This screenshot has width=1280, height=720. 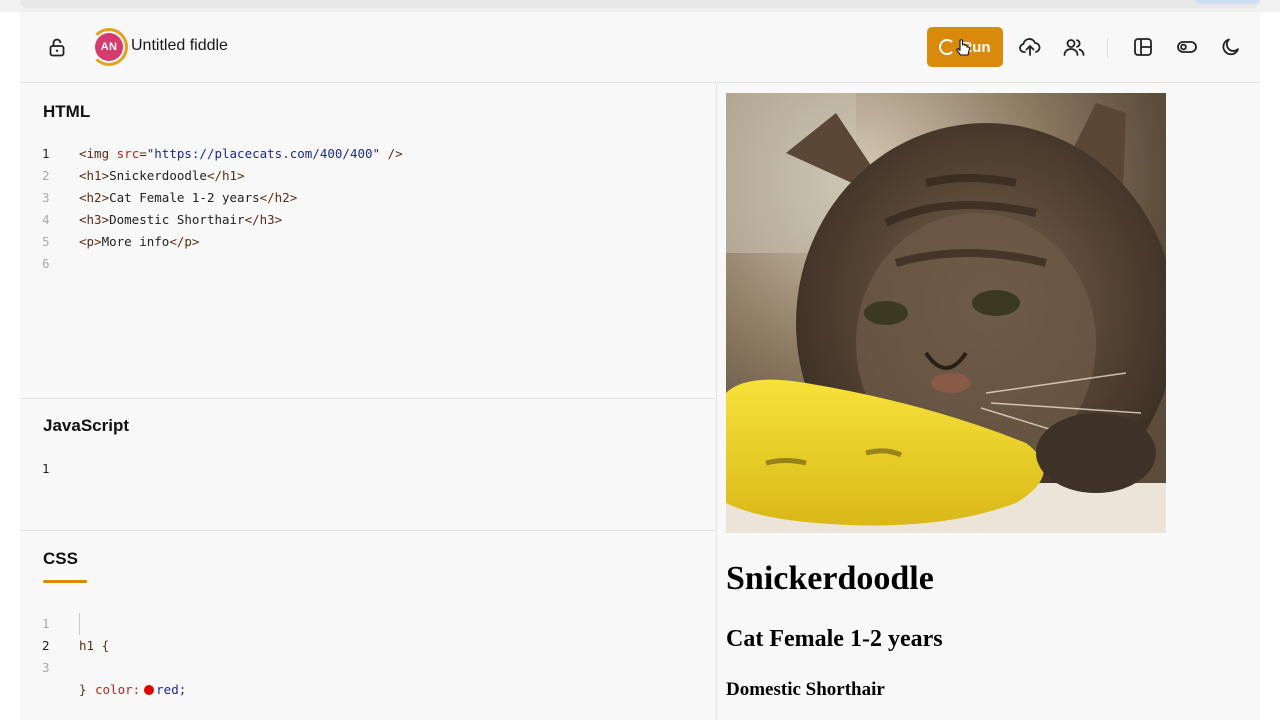 What do you see at coordinates (1143, 47) in the screenshot?
I see `layout-icon` at bounding box center [1143, 47].